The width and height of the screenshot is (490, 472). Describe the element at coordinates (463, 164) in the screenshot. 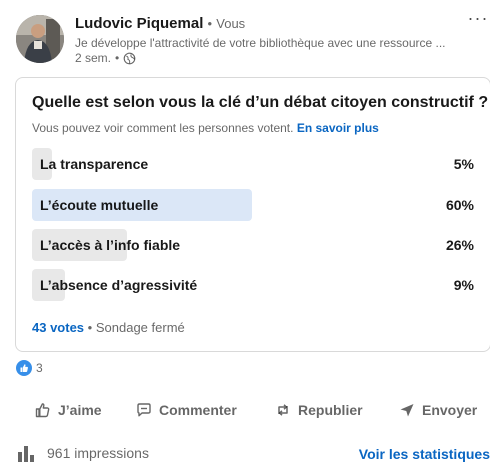

I see `poll-option-percent: 5%` at that location.